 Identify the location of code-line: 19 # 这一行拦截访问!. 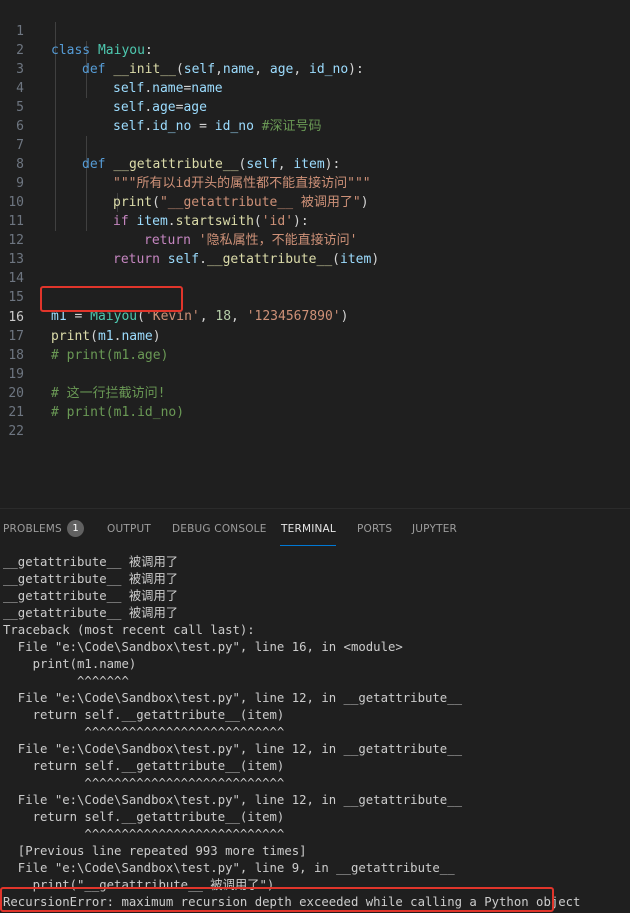
(315, 373).